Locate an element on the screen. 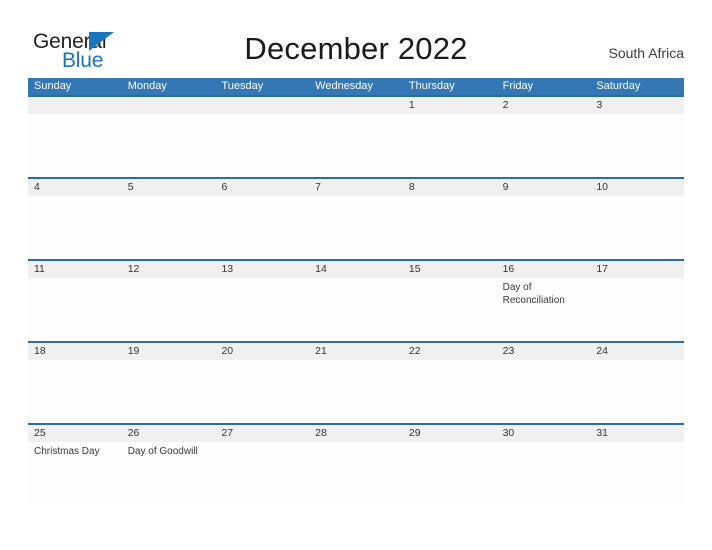  day-number: 31 is located at coordinates (637, 433).